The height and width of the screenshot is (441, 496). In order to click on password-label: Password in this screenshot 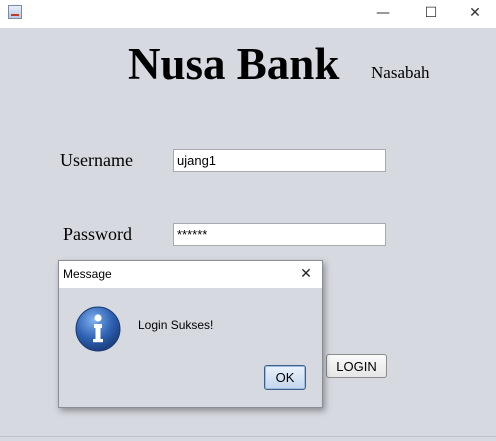, I will do `click(98, 234)`.